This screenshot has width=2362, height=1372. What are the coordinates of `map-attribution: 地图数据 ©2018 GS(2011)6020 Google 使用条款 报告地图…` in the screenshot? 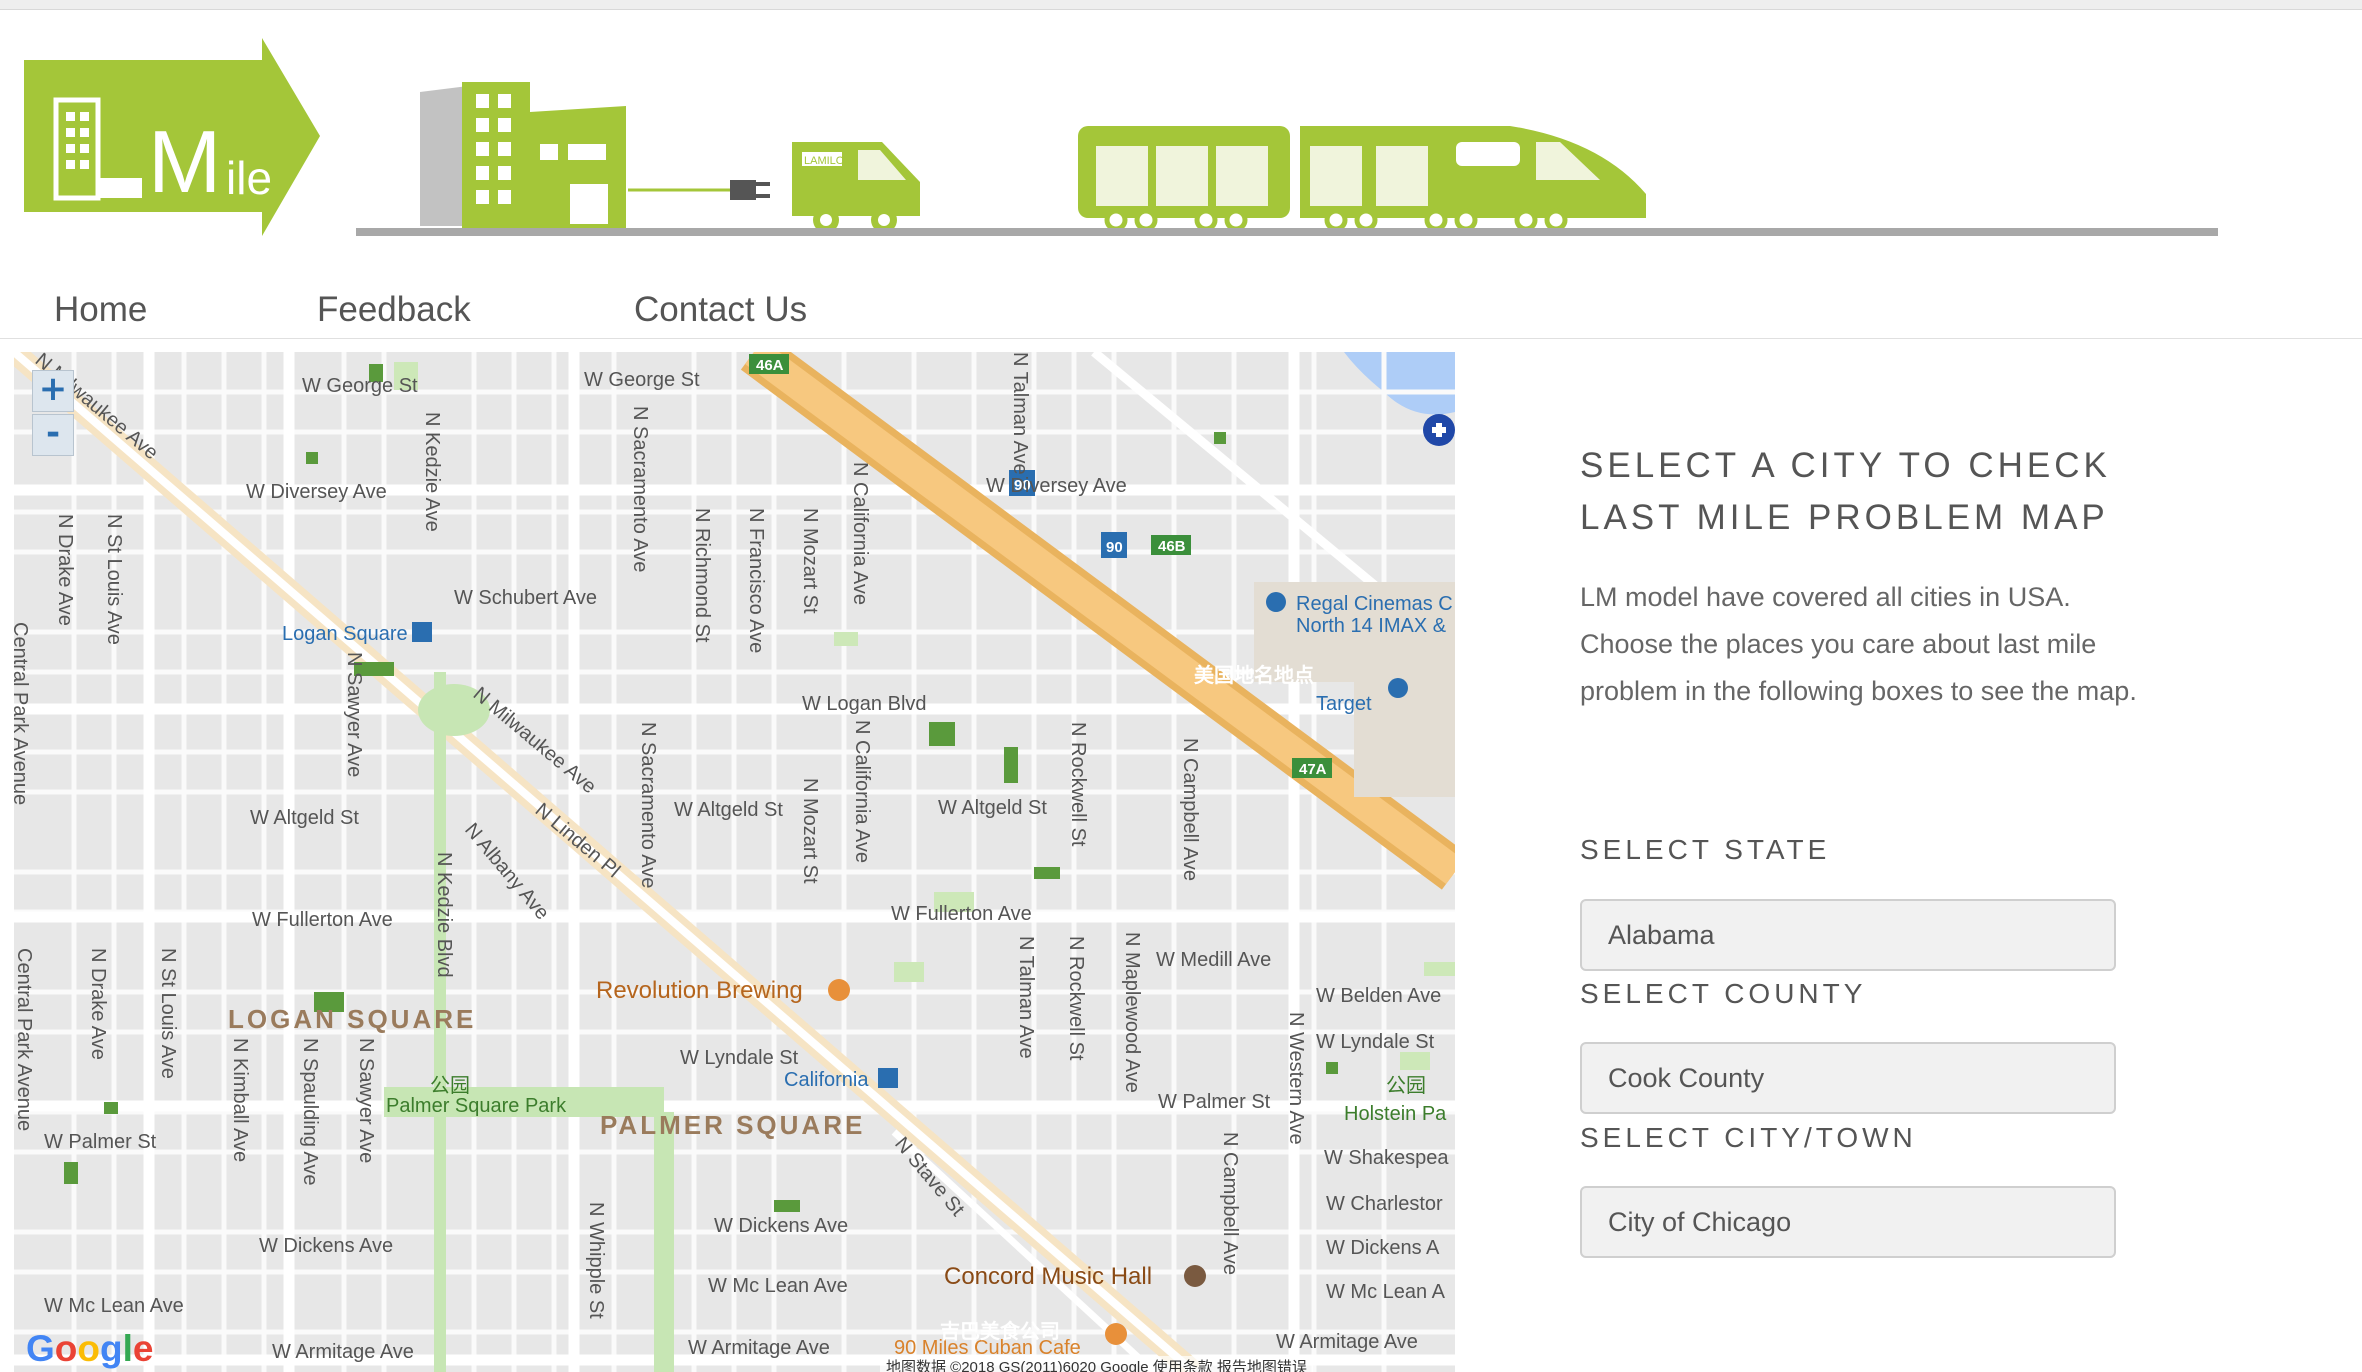 It's located at (1096, 1364).